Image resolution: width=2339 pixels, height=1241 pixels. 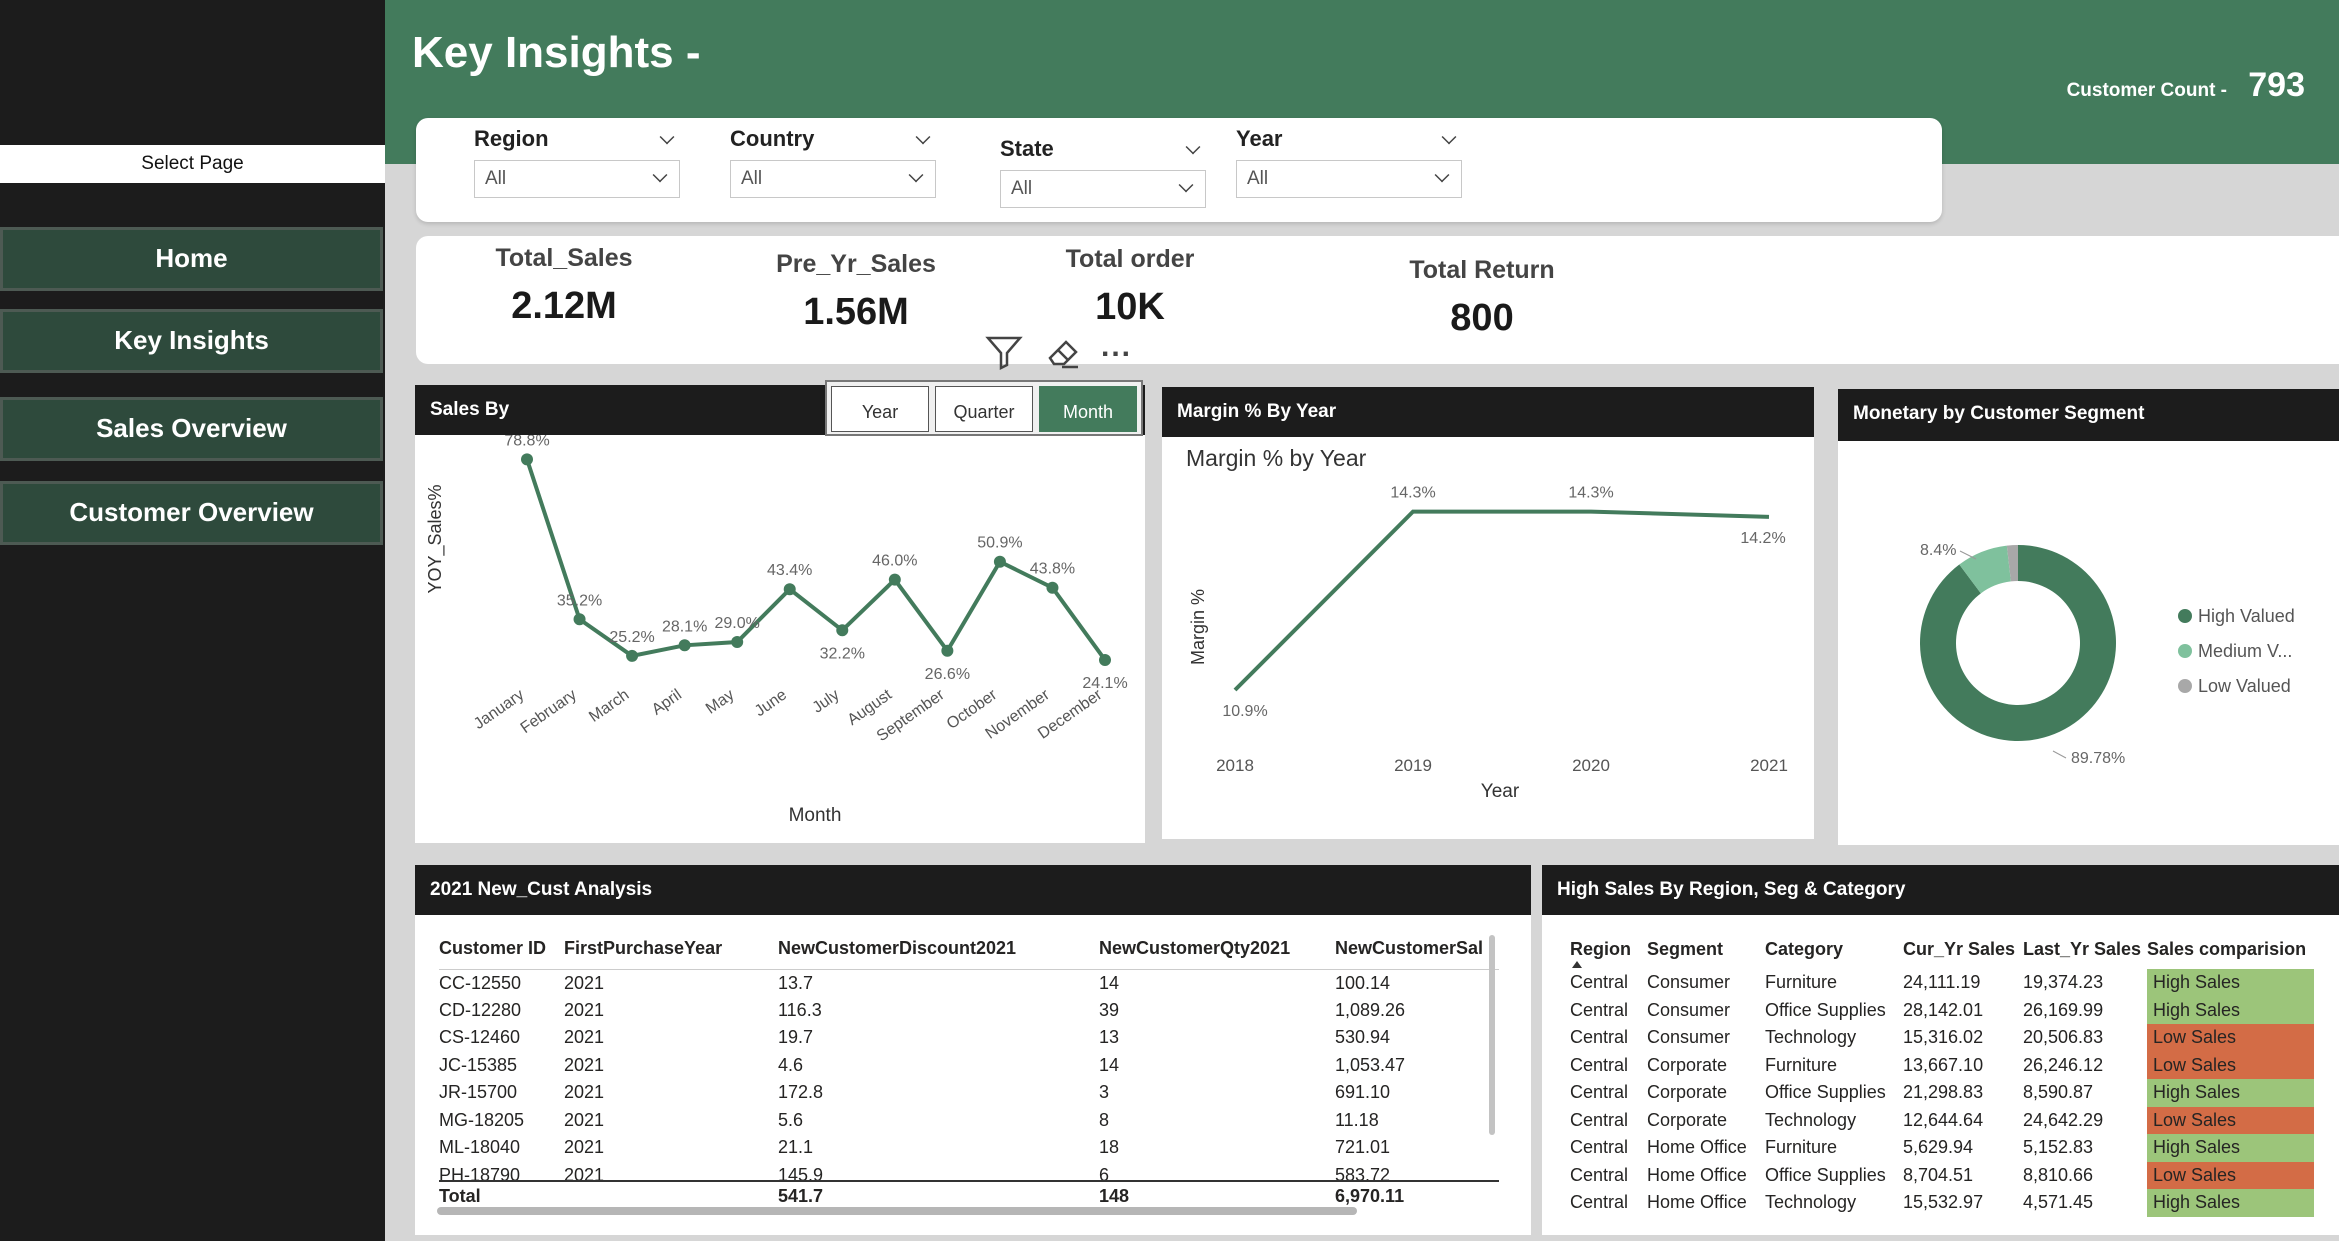 What do you see at coordinates (511, 138) in the screenshot?
I see `region-slicer-title: Region` at bounding box center [511, 138].